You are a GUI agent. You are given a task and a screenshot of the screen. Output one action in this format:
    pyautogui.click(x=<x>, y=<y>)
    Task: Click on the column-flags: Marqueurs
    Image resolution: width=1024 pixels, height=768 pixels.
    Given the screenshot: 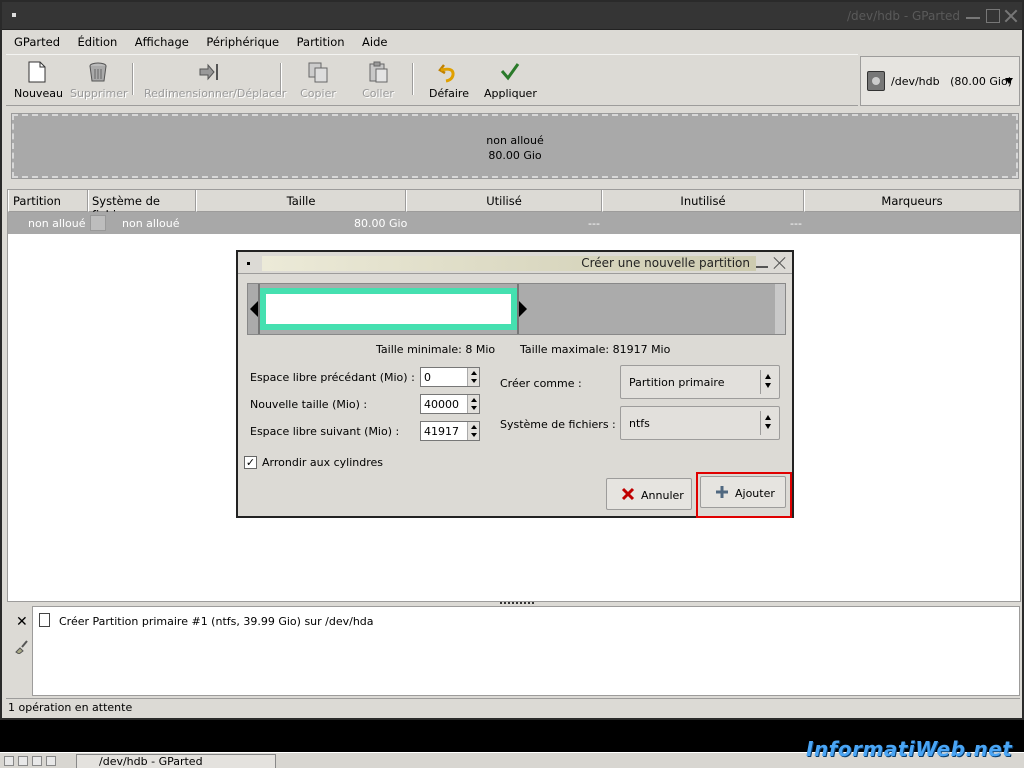 What is the action you would take?
    pyautogui.click(x=912, y=201)
    